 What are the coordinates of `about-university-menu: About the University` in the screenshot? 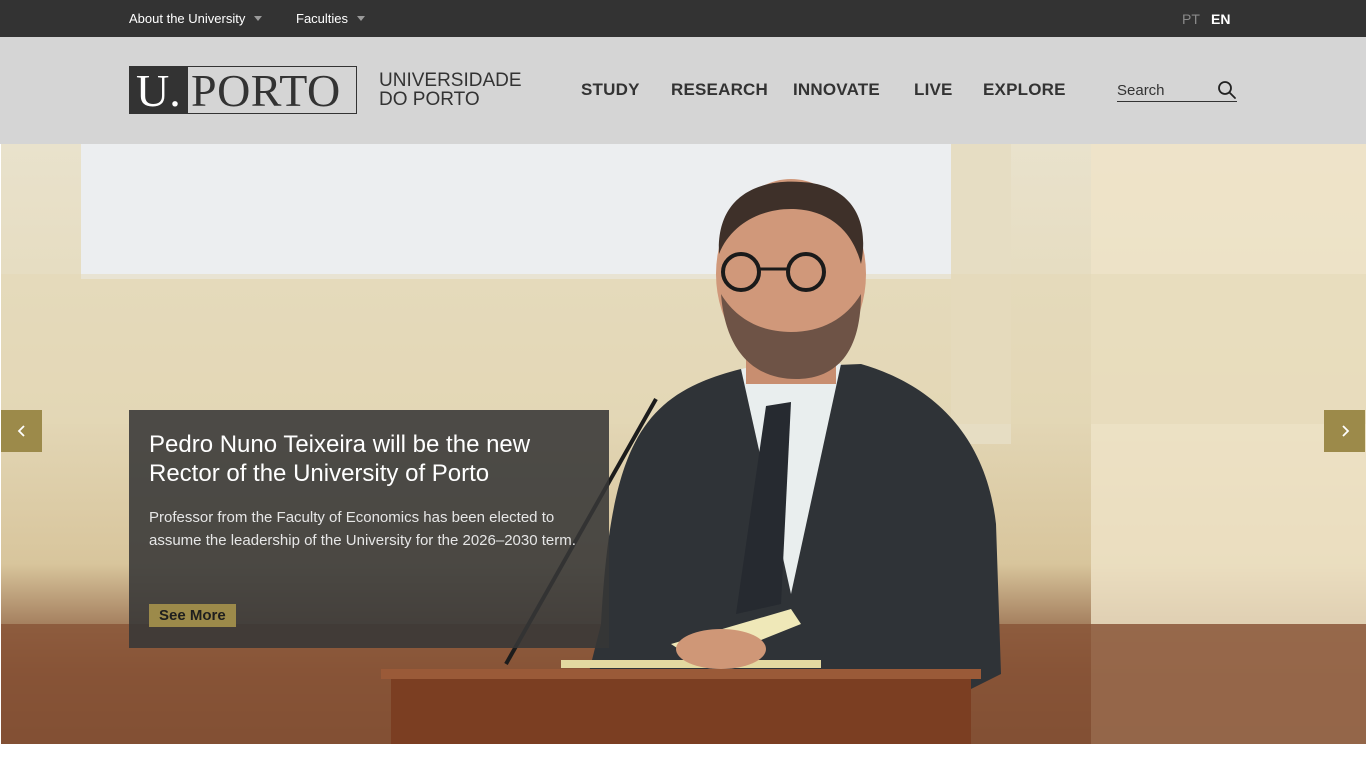 It's located at (196, 18).